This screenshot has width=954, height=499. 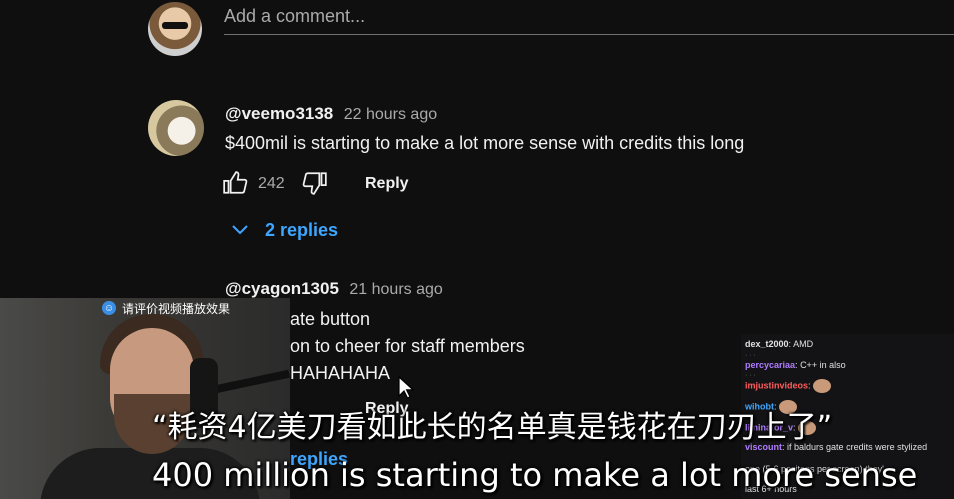 What do you see at coordinates (279, 113) in the screenshot?
I see `comment-username: @veemo3138` at bounding box center [279, 113].